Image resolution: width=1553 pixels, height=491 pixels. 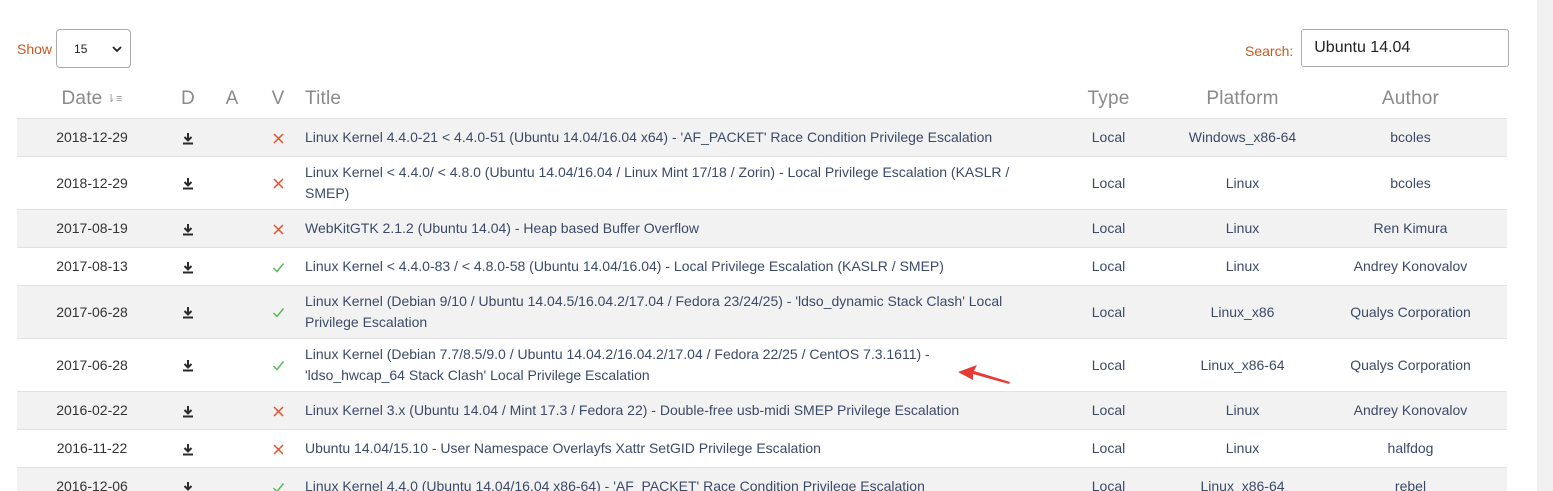 What do you see at coordinates (278, 99) in the screenshot?
I see `col-header-verified: V` at bounding box center [278, 99].